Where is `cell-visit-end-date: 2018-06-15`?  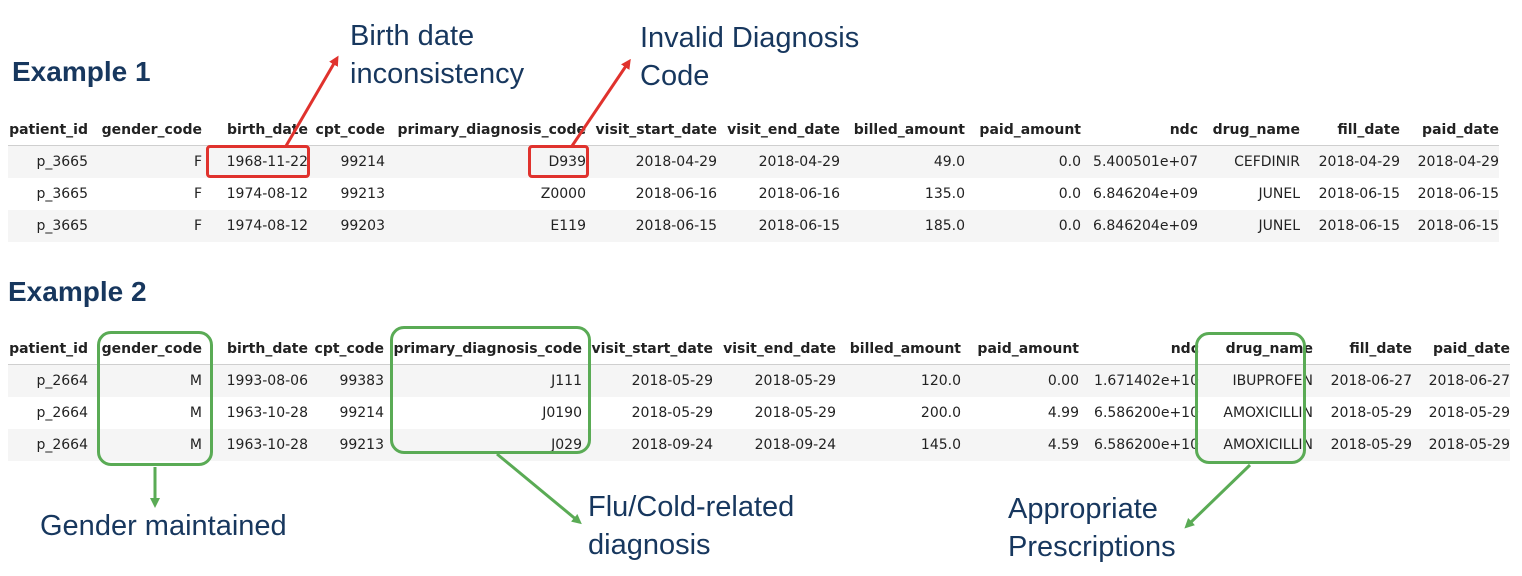 cell-visit-end-date: 2018-06-15 is located at coordinates (778, 226).